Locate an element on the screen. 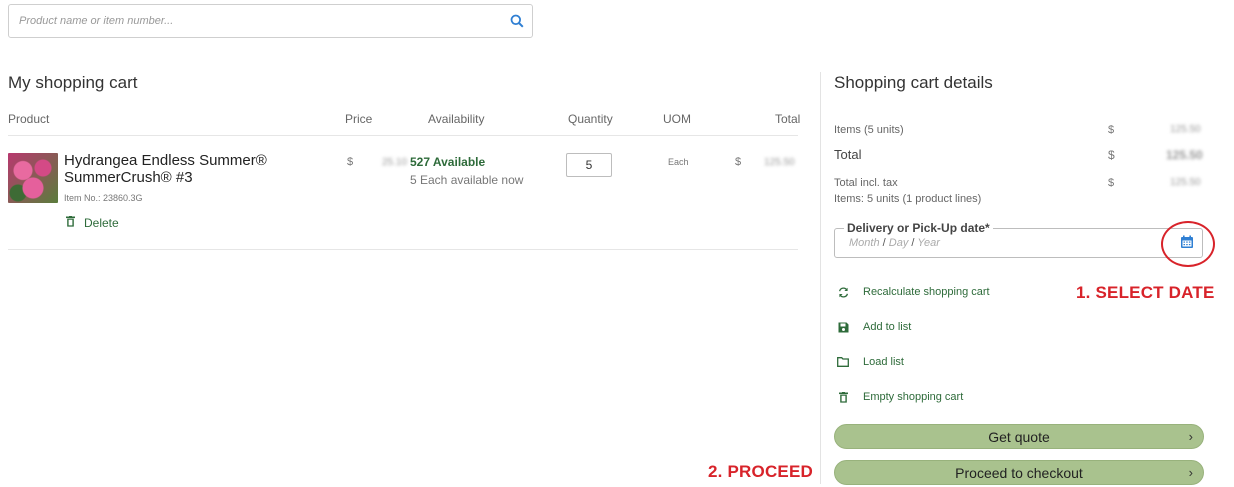 The image size is (1234, 487). uom-value: Each is located at coordinates (678, 162).